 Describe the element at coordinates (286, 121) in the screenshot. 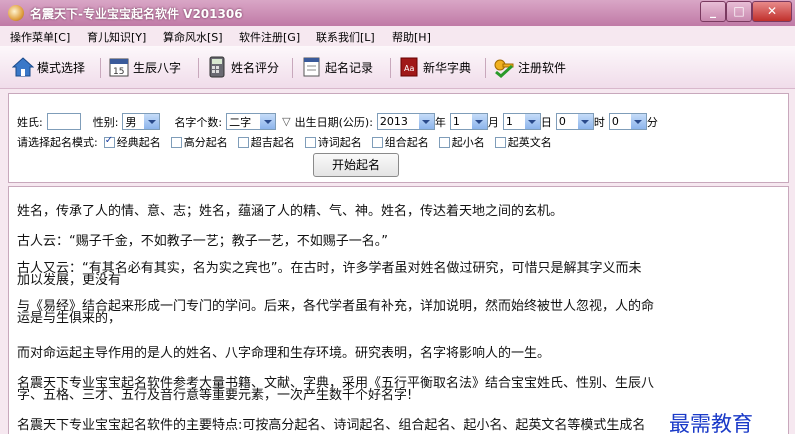

I see `triangle-icon: ▽` at that location.